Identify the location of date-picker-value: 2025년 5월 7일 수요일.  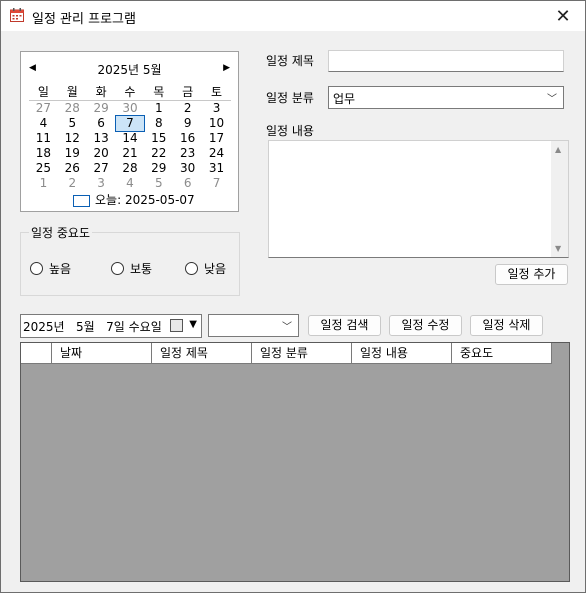
(92, 326).